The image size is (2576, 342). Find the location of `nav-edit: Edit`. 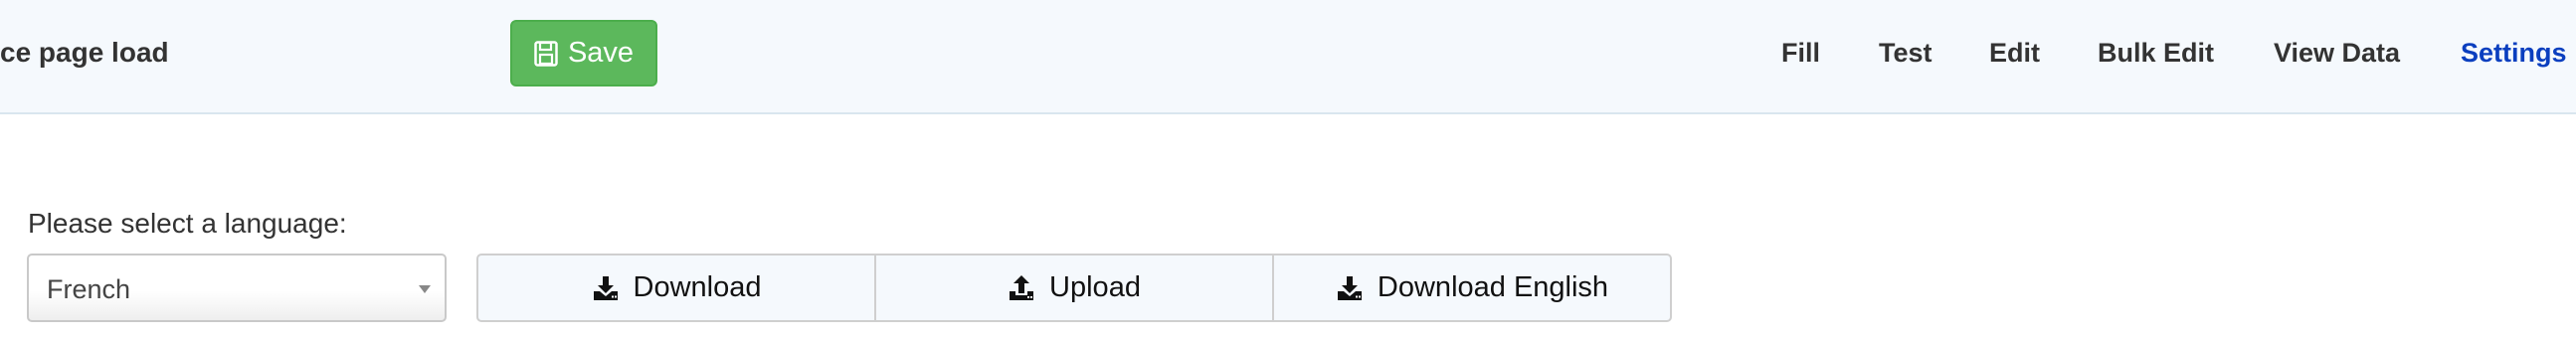

nav-edit: Edit is located at coordinates (2014, 54).